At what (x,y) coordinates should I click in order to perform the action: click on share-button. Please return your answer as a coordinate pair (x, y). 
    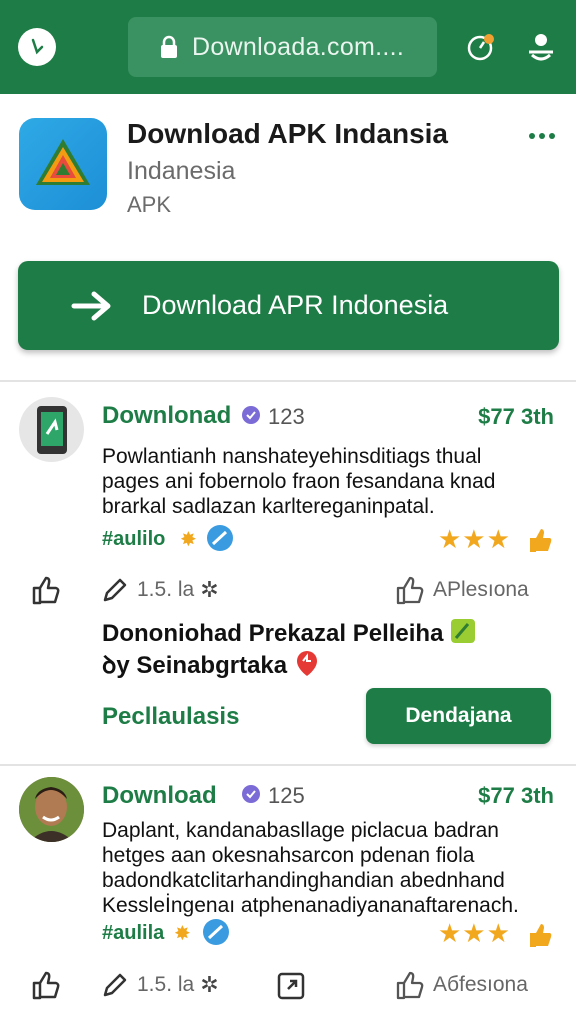
    Looking at the image, I should click on (292, 985).